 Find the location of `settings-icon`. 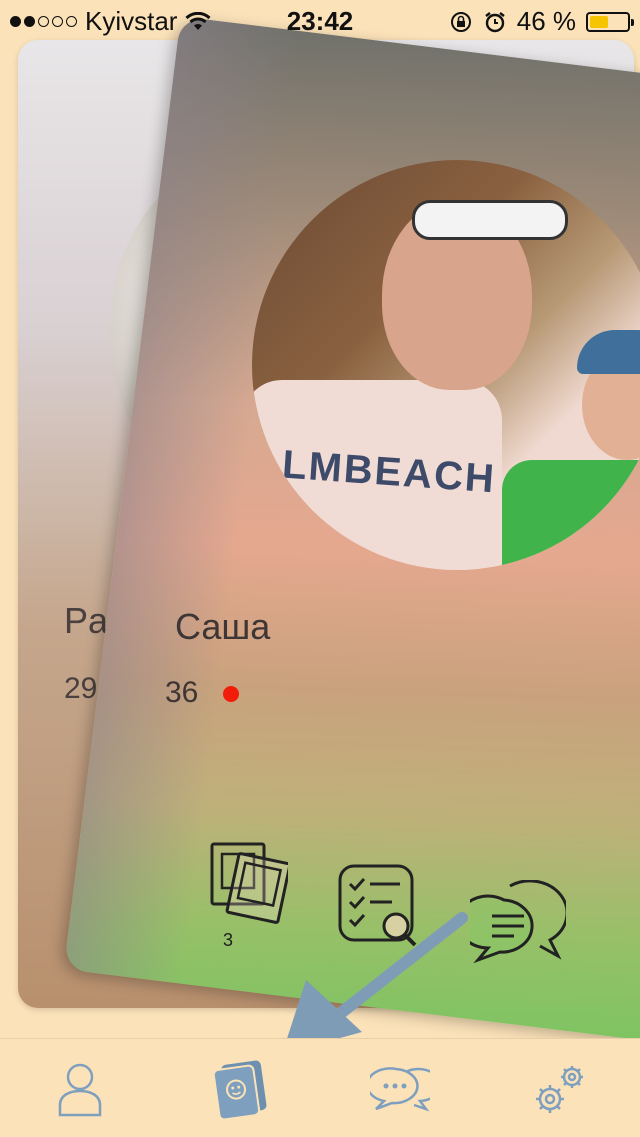

settings-icon is located at coordinates (559, 1089).